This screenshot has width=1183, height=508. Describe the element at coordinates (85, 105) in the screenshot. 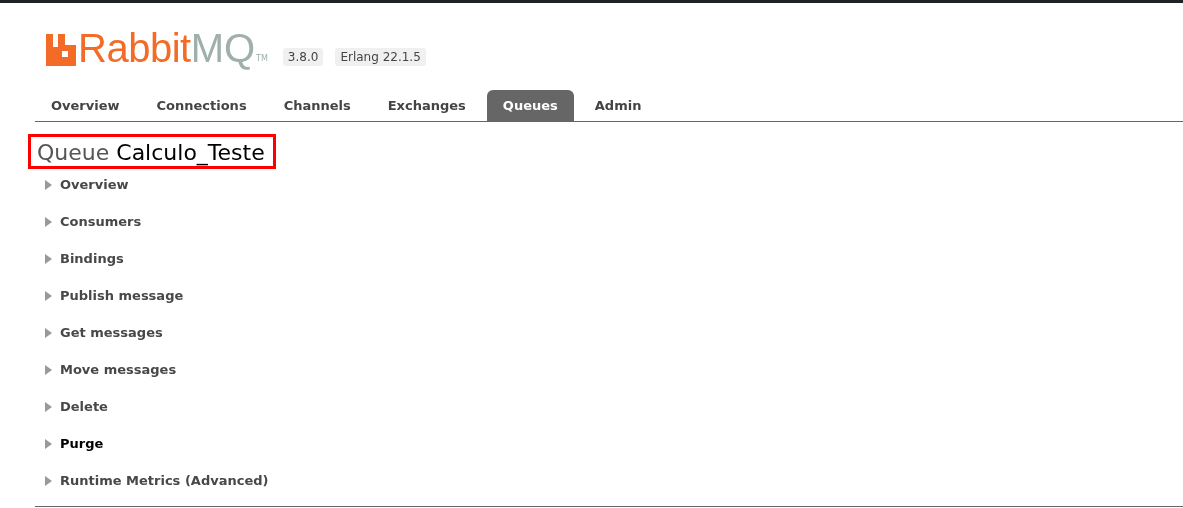

I see `nav-tab: Overview` at that location.